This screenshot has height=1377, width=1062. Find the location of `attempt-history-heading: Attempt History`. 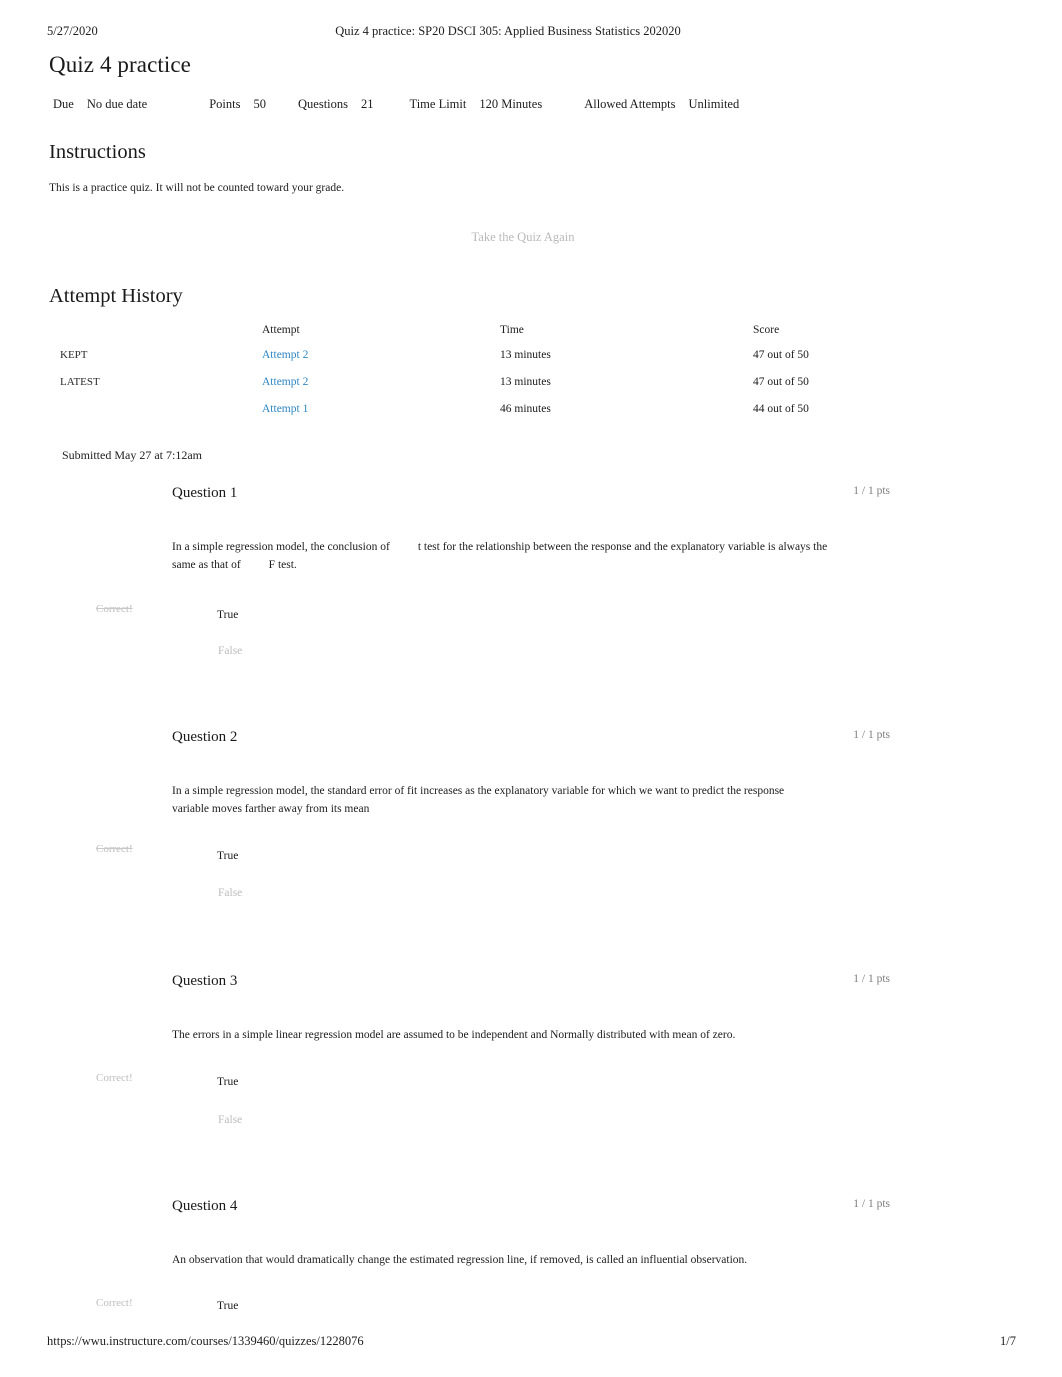

attempt-history-heading: Attempt History is located at coordinates (116, 296).